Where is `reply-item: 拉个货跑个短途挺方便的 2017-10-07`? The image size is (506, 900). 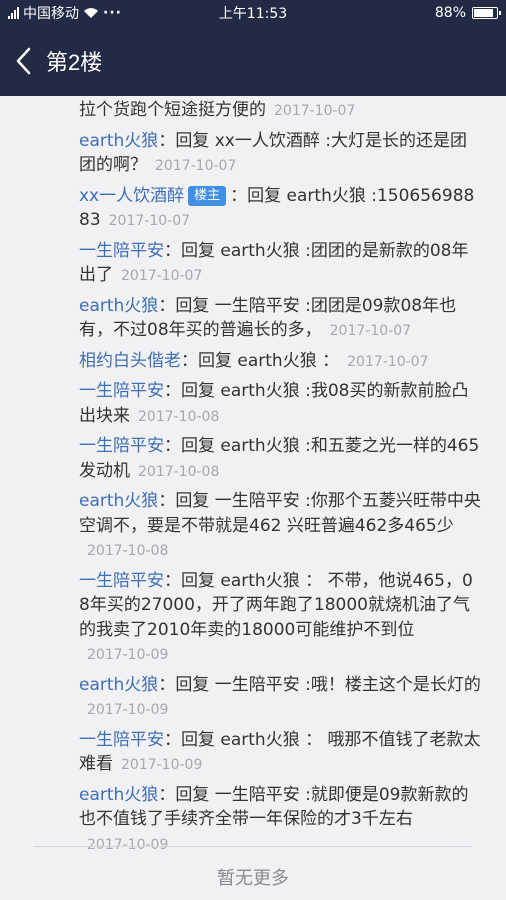
reply-item: 拉个货跑个短途挺方便的 2017-10-07 is located at coordinates (280, 111).